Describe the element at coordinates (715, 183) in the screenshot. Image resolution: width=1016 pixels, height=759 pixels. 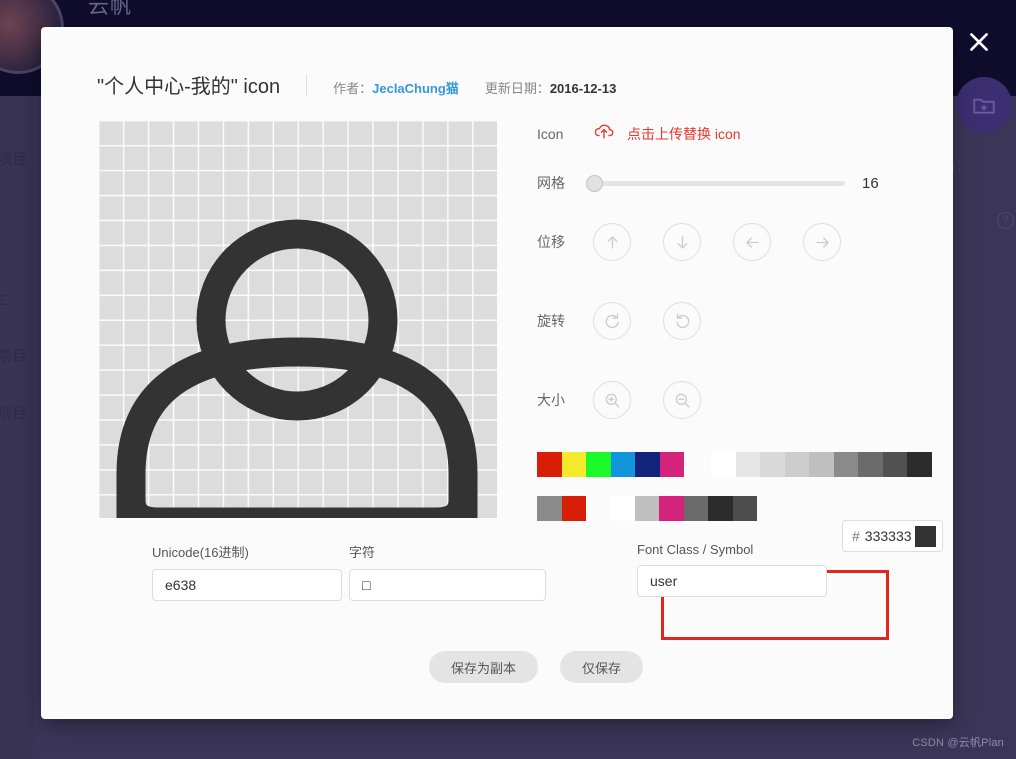
I see `grid-slider-track` at that location.